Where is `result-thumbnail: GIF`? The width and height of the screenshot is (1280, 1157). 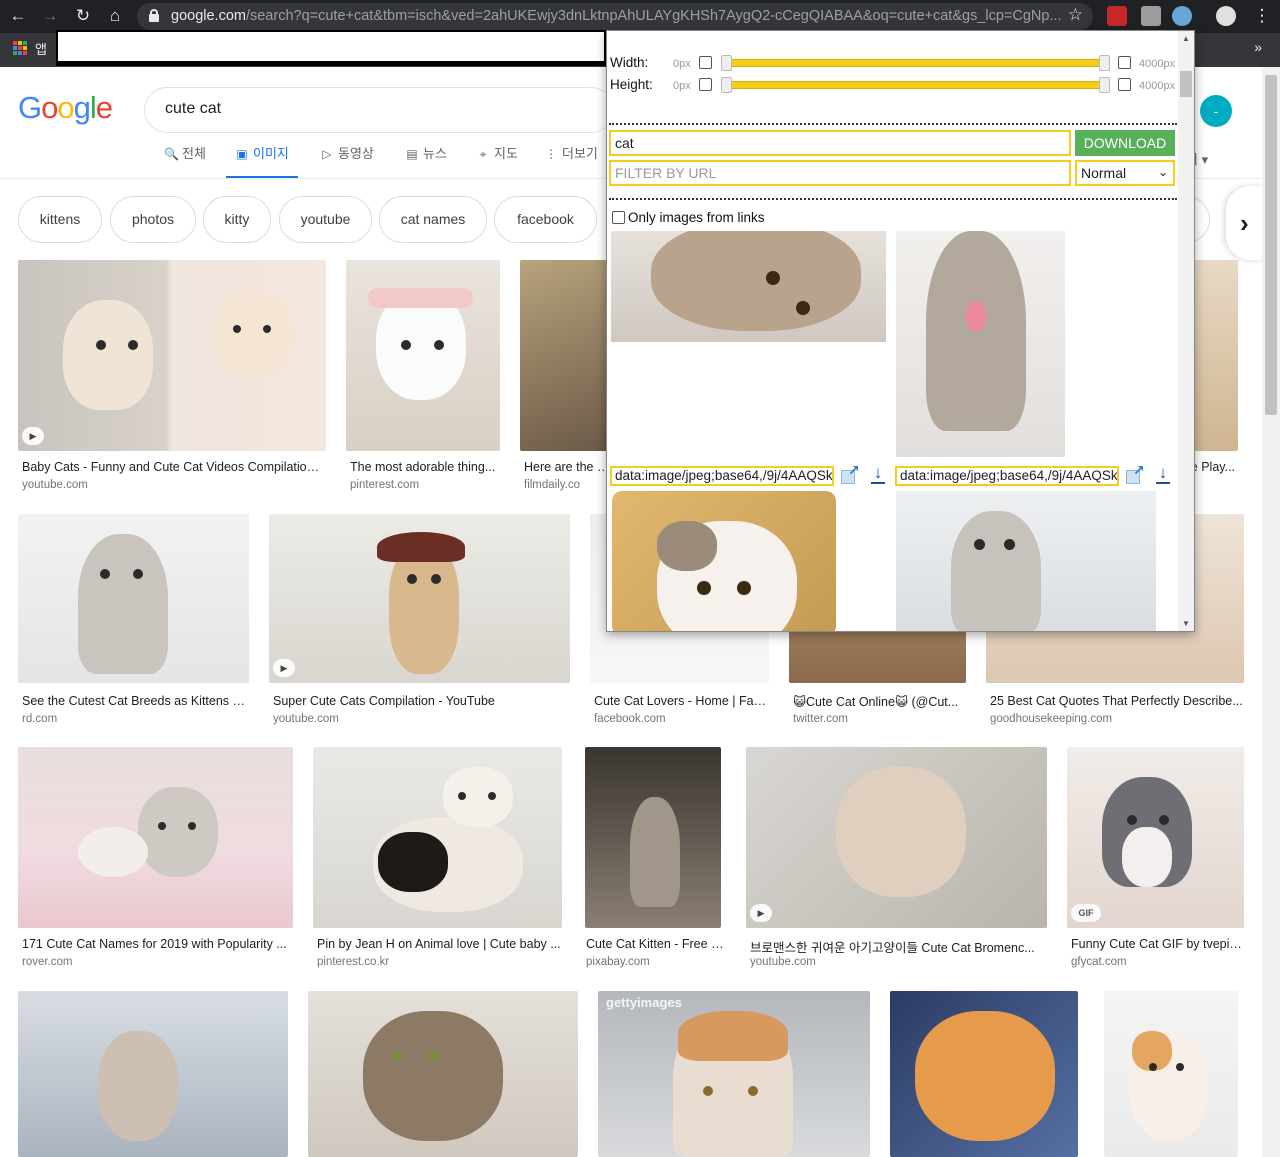 result-thumbnail: GIF is located at coordinates (1155, 837).